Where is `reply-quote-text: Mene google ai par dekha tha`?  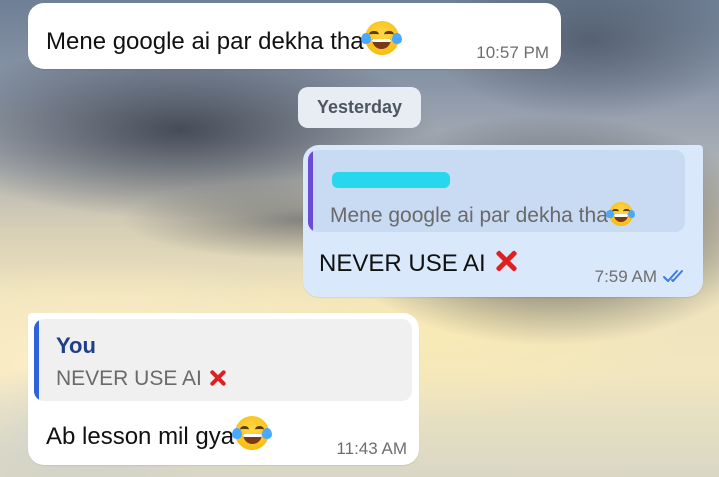 reply-quote-text: Mene google ai par dekha tha is located at coordinates (483, 215).